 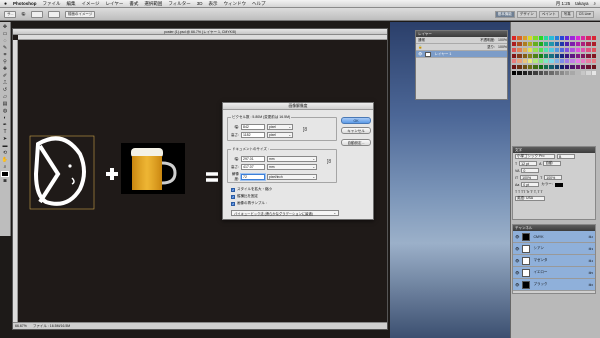 I want to click on channel-row: 👁 CMYK ⌘2, so click(x=554, y=237).